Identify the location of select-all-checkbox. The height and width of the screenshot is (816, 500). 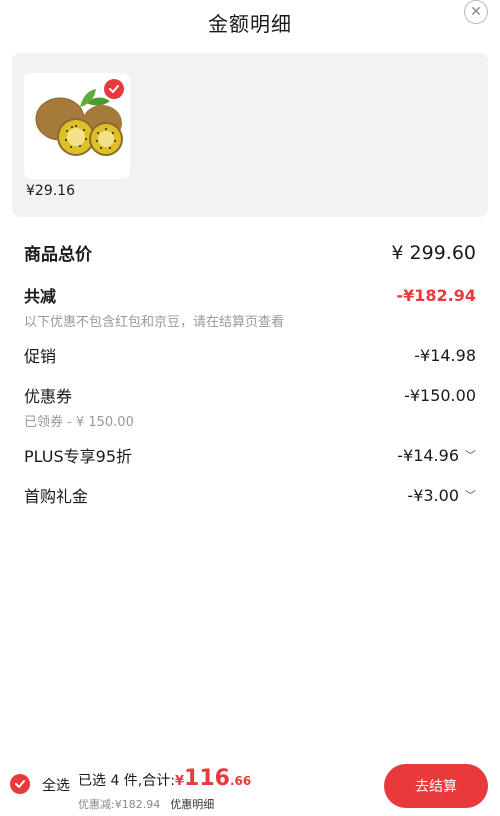
(20, 784).